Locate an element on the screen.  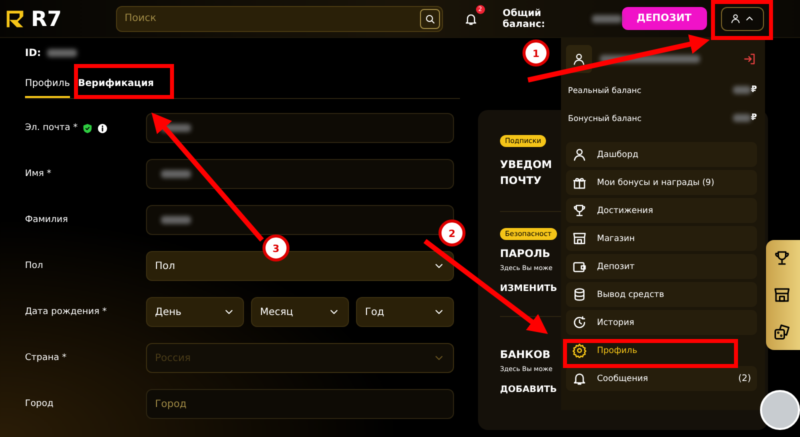
select-field: Год is located at coordinates (405, 312).